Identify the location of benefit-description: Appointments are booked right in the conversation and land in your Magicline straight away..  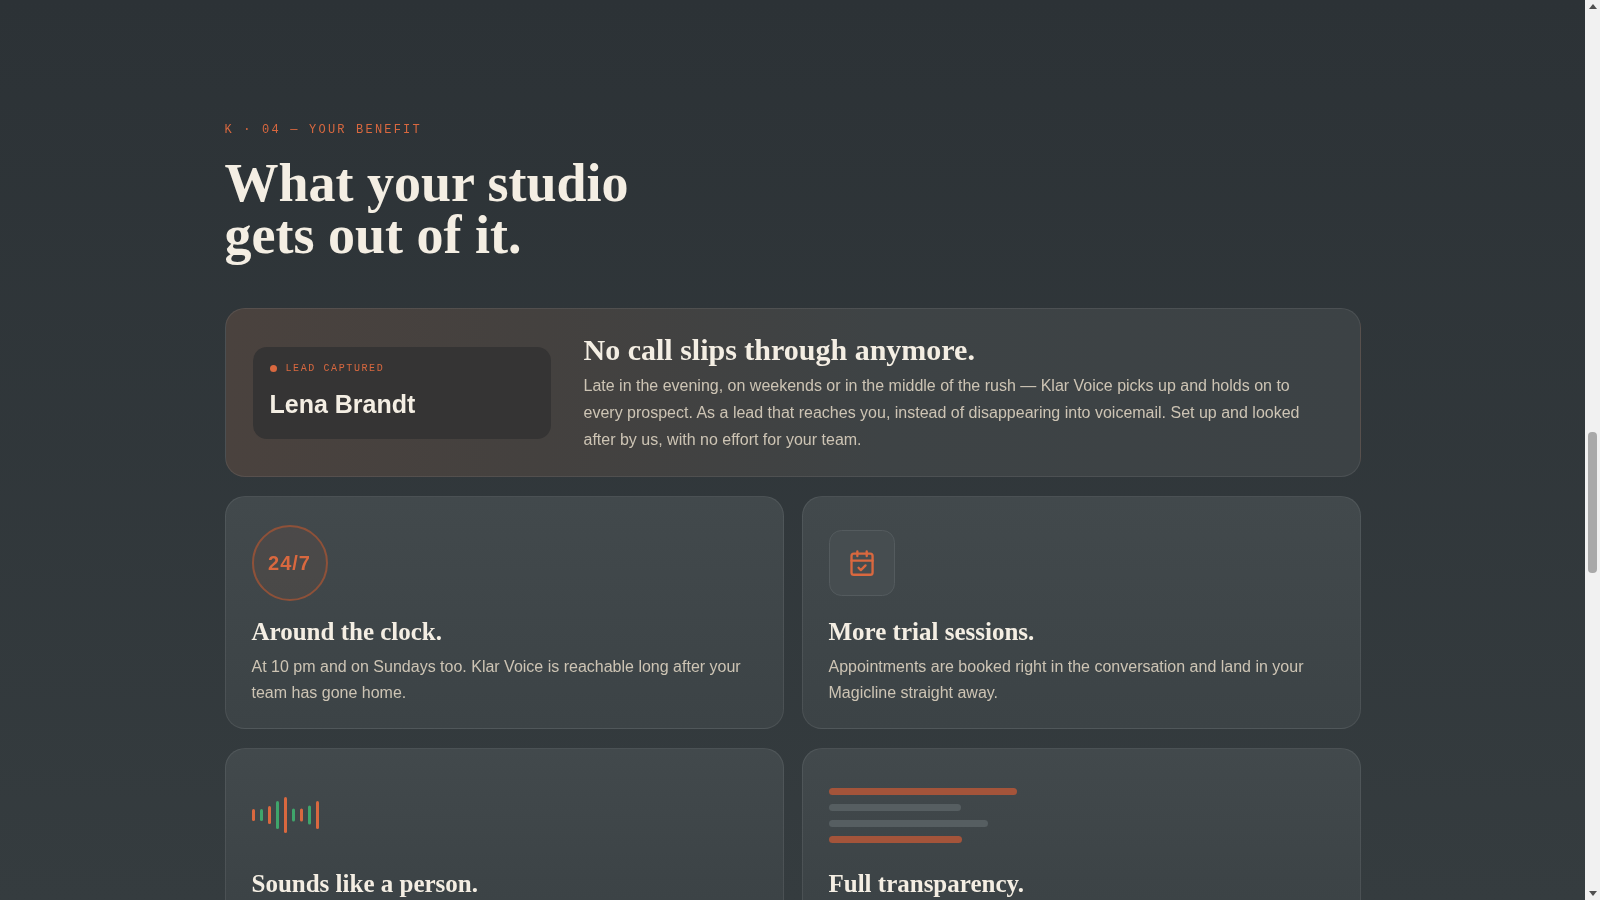
(1066, 680).